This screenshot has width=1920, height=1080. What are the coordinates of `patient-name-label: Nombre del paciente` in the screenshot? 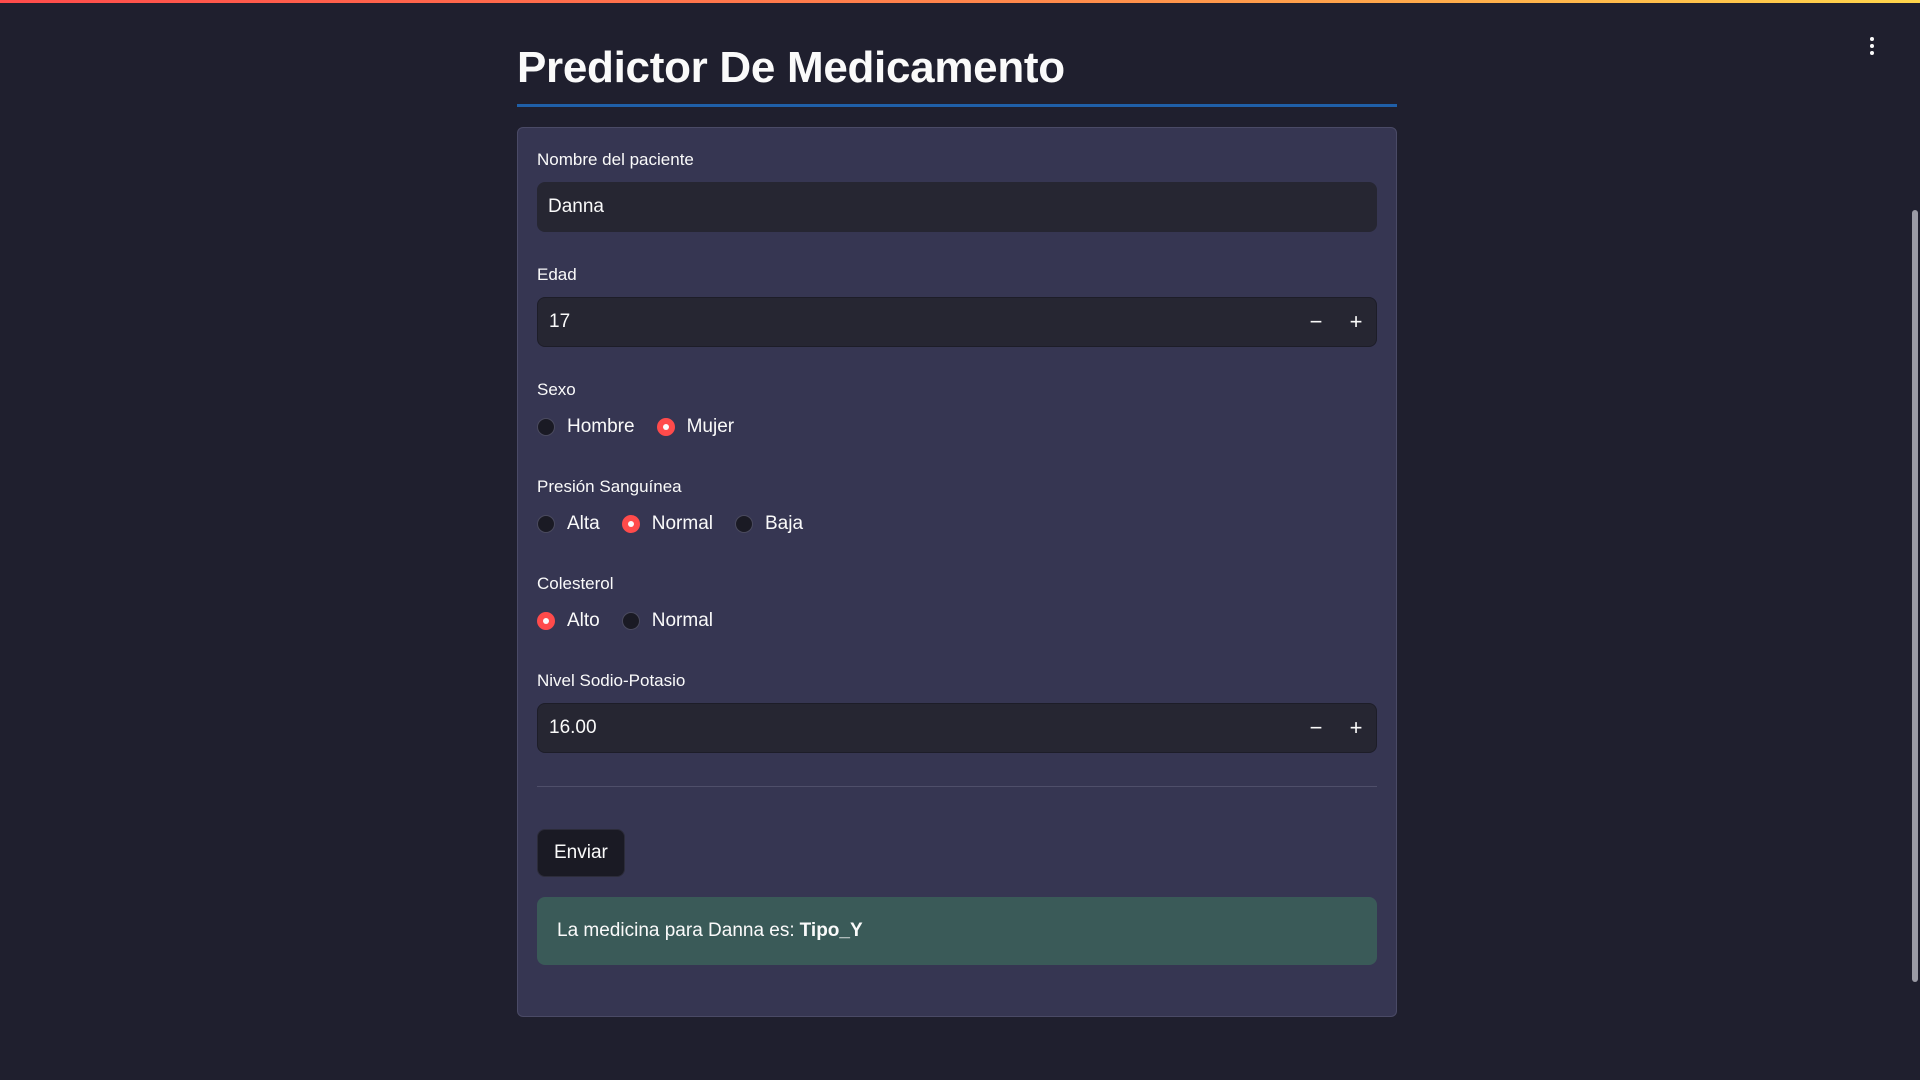 It's located at (615, 159).